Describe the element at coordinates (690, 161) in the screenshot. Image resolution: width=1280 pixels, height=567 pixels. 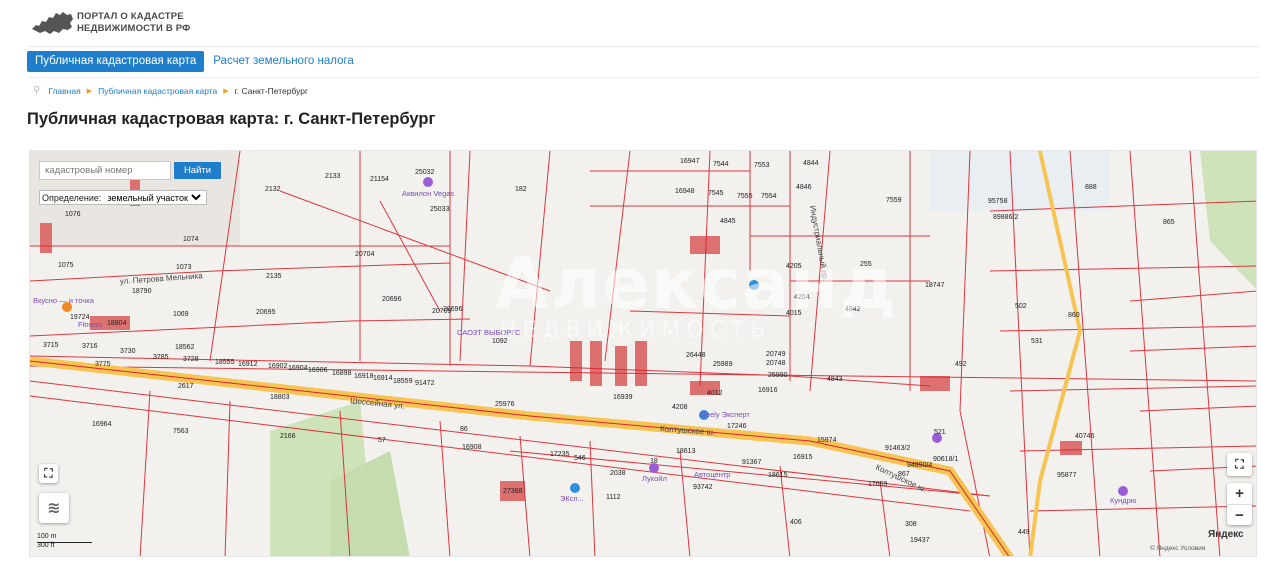
I see `parcel-number: 16947` at that location.